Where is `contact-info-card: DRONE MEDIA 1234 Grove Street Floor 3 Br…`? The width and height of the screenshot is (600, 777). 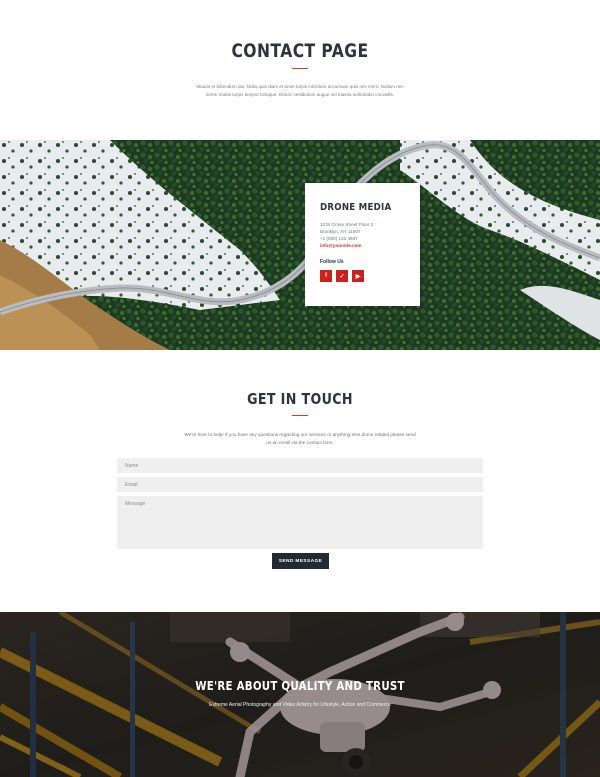 contact-info-card: DRONE MEDIA 1234 Grove Street Floor 3 Br… is located at coordinates (362, 244).